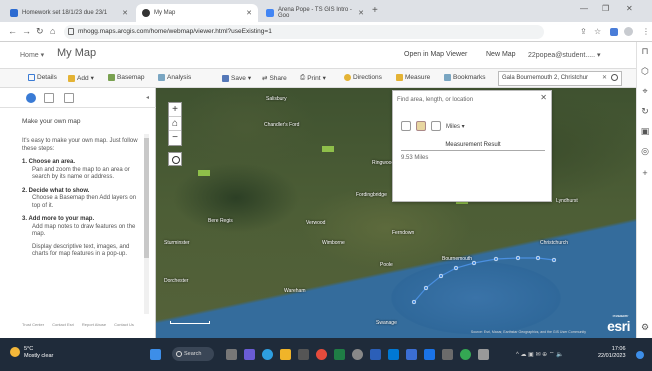 The width and height of the screenshot is (652, 371). What do you see at coordinates (52, 31) in the screenshot?
I see `home-icon: ⌂` at bounding box center [52, 31].